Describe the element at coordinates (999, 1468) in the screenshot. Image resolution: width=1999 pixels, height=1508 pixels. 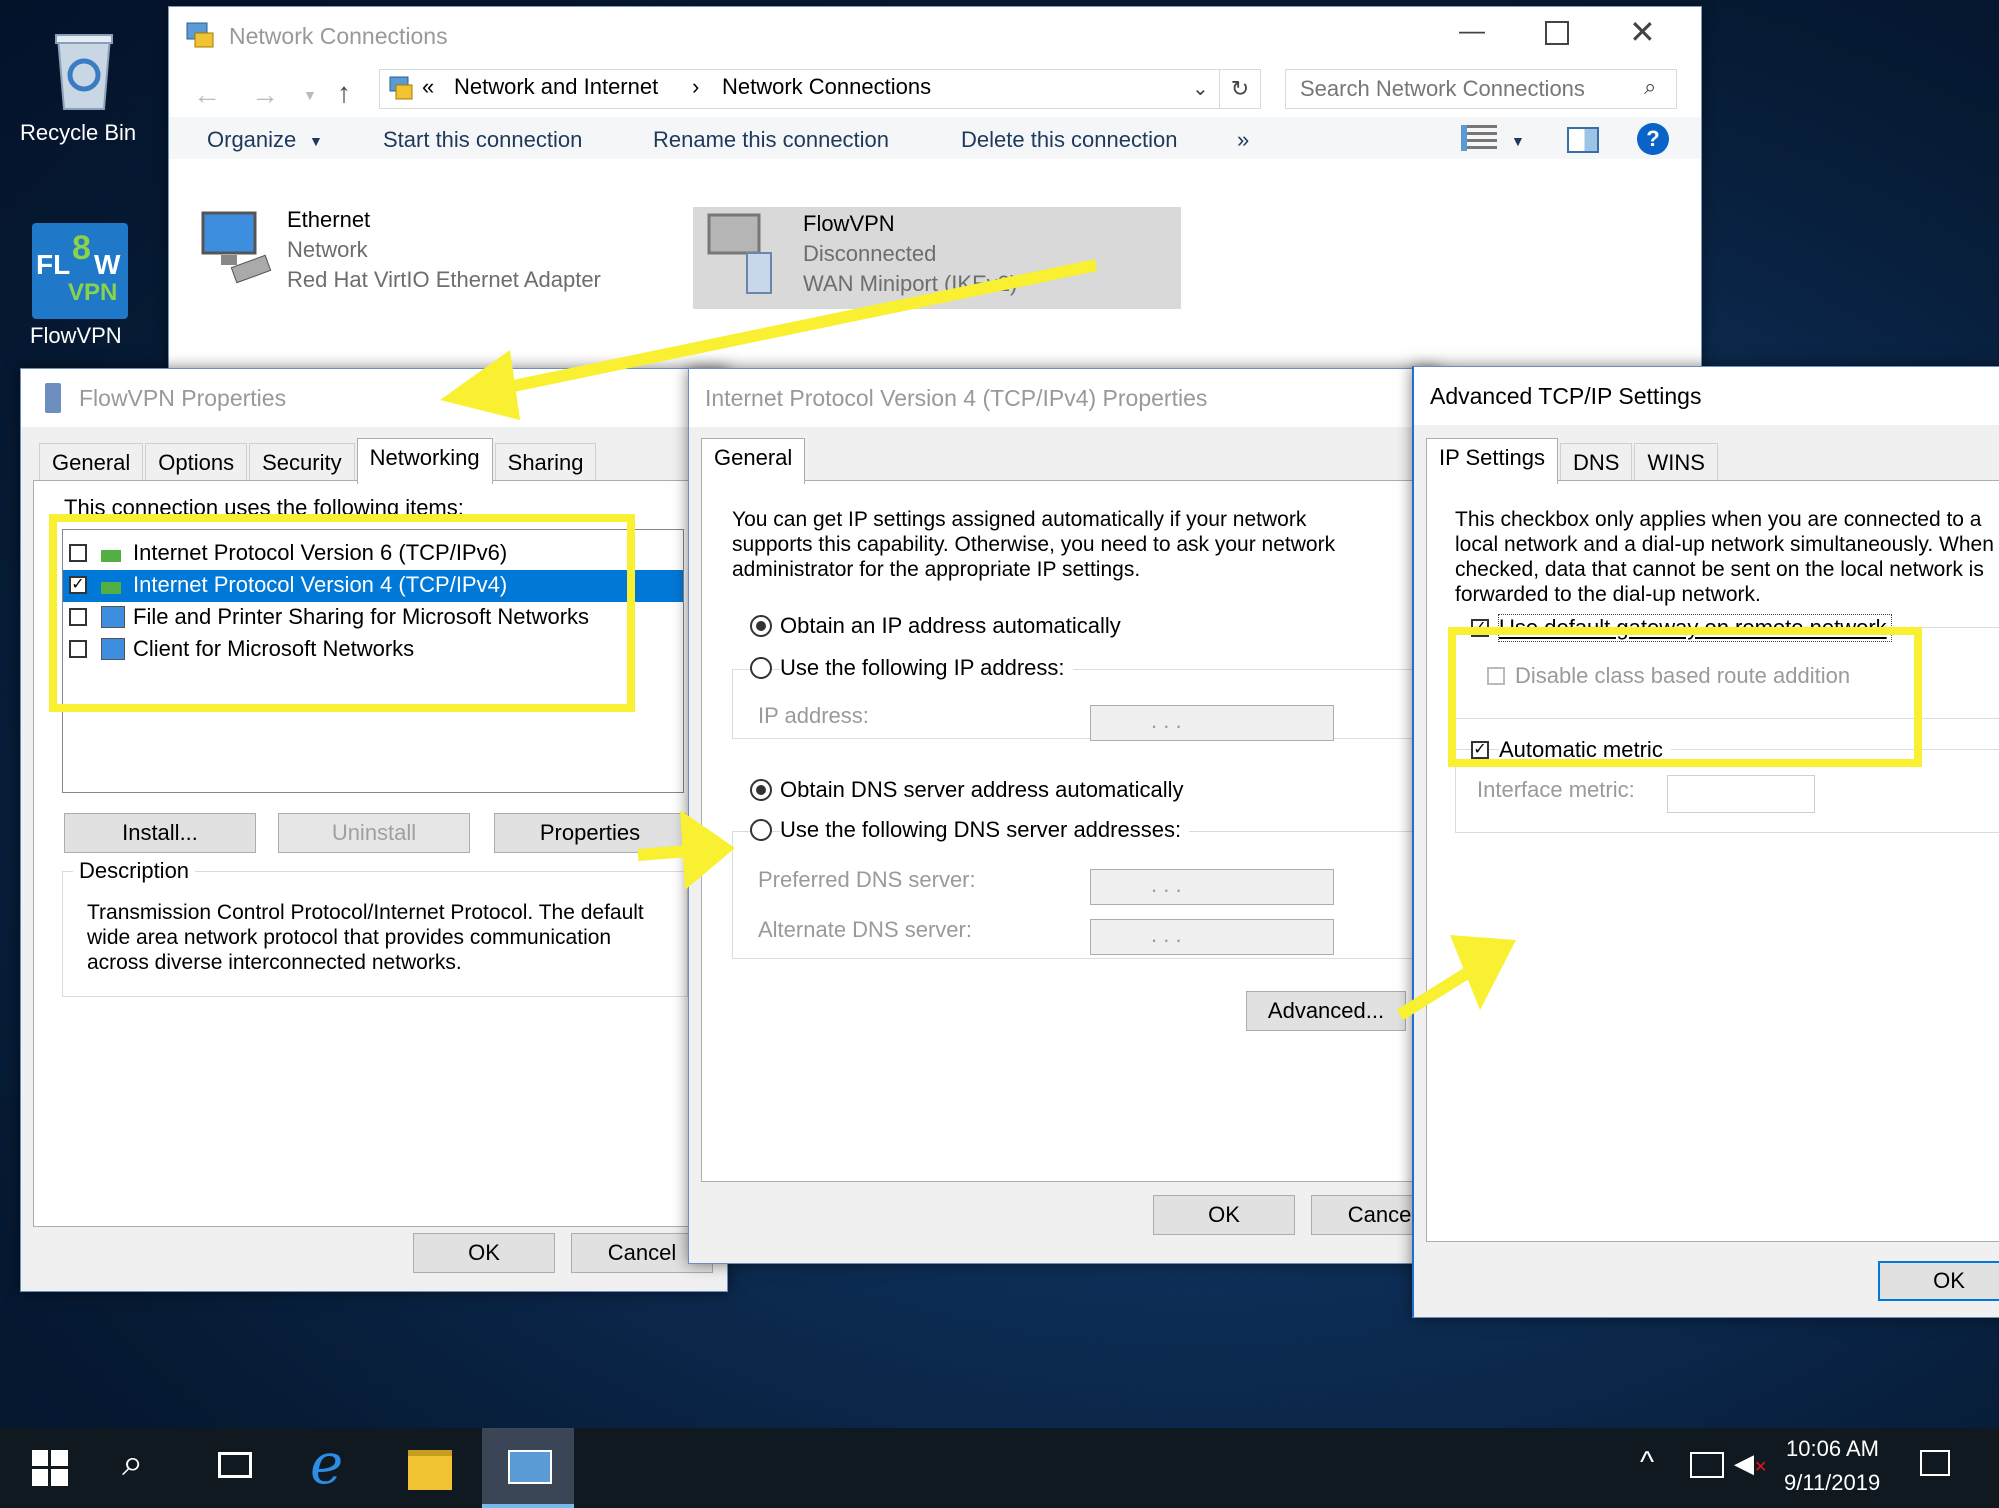
I see `taskbar: ⌕ e ^ ◀✕ 10:06 AM 9/11/2019` at that location.